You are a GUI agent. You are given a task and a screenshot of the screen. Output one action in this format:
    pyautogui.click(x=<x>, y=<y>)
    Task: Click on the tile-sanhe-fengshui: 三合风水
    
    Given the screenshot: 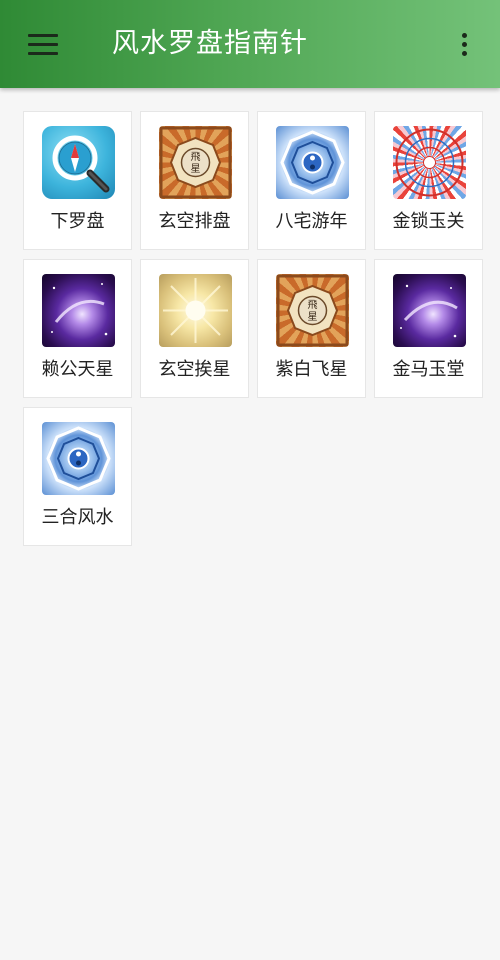 What is the action you would take?
    pyautogui.click(x=77, y=476)
    